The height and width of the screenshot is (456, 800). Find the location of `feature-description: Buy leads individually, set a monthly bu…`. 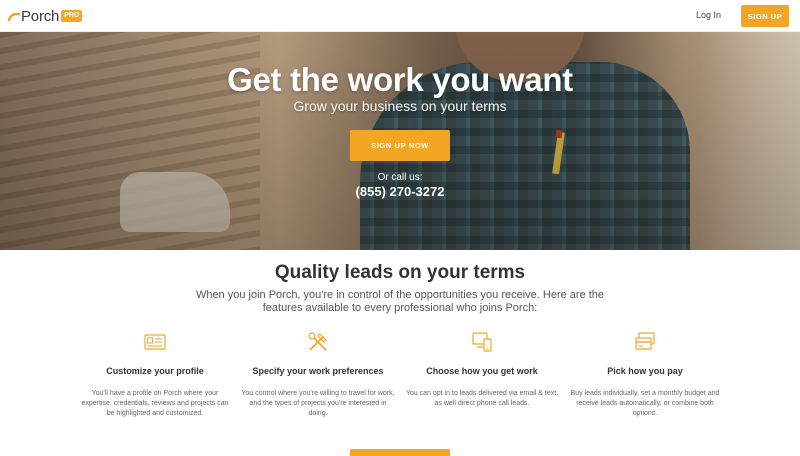

feature-description: Buy leads individually, set a monthly bu… is located at coordinates (645, 403).